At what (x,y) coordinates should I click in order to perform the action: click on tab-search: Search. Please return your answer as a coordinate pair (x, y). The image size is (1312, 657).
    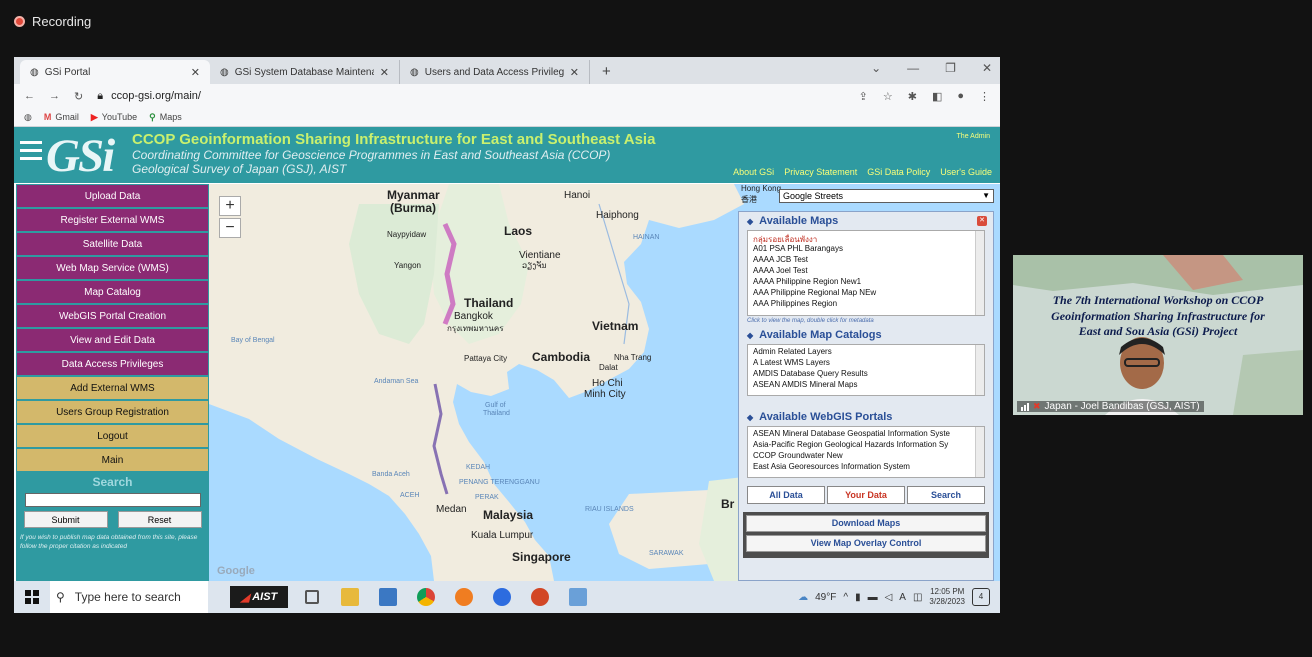
    Looking at the image, I should click on (946, 495).